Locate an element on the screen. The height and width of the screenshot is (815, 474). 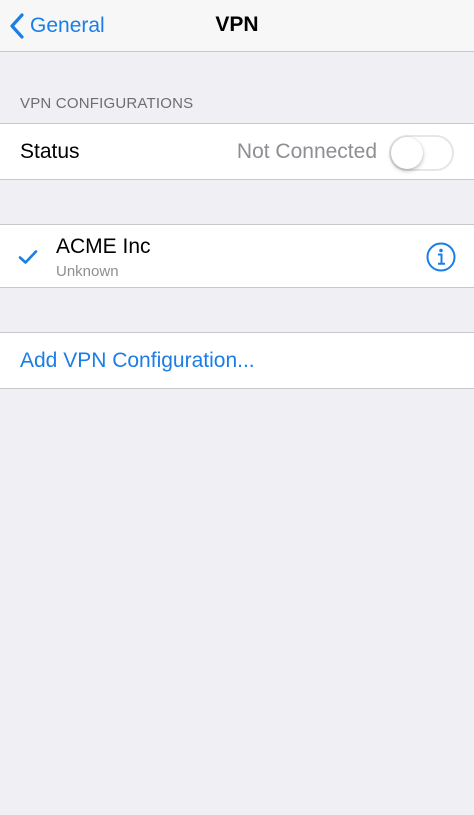
info-icon is located at coordinates (441, 257).